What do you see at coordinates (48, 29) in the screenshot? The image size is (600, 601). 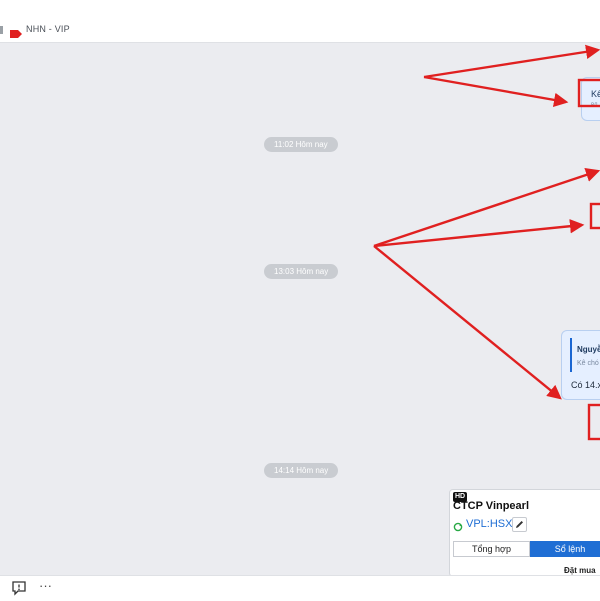 I see `conversation-label: NHN - VIP` at bounding box center [48, 29].